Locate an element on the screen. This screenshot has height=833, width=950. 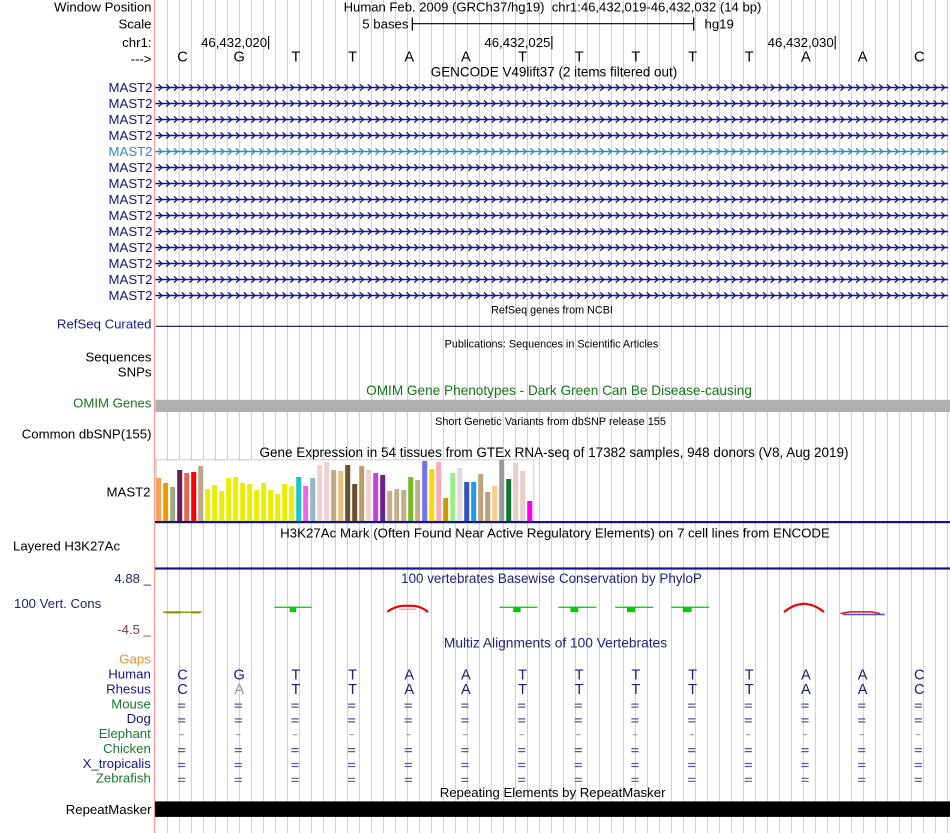
svg-text: Window Position is located at coordinates (102, 7).